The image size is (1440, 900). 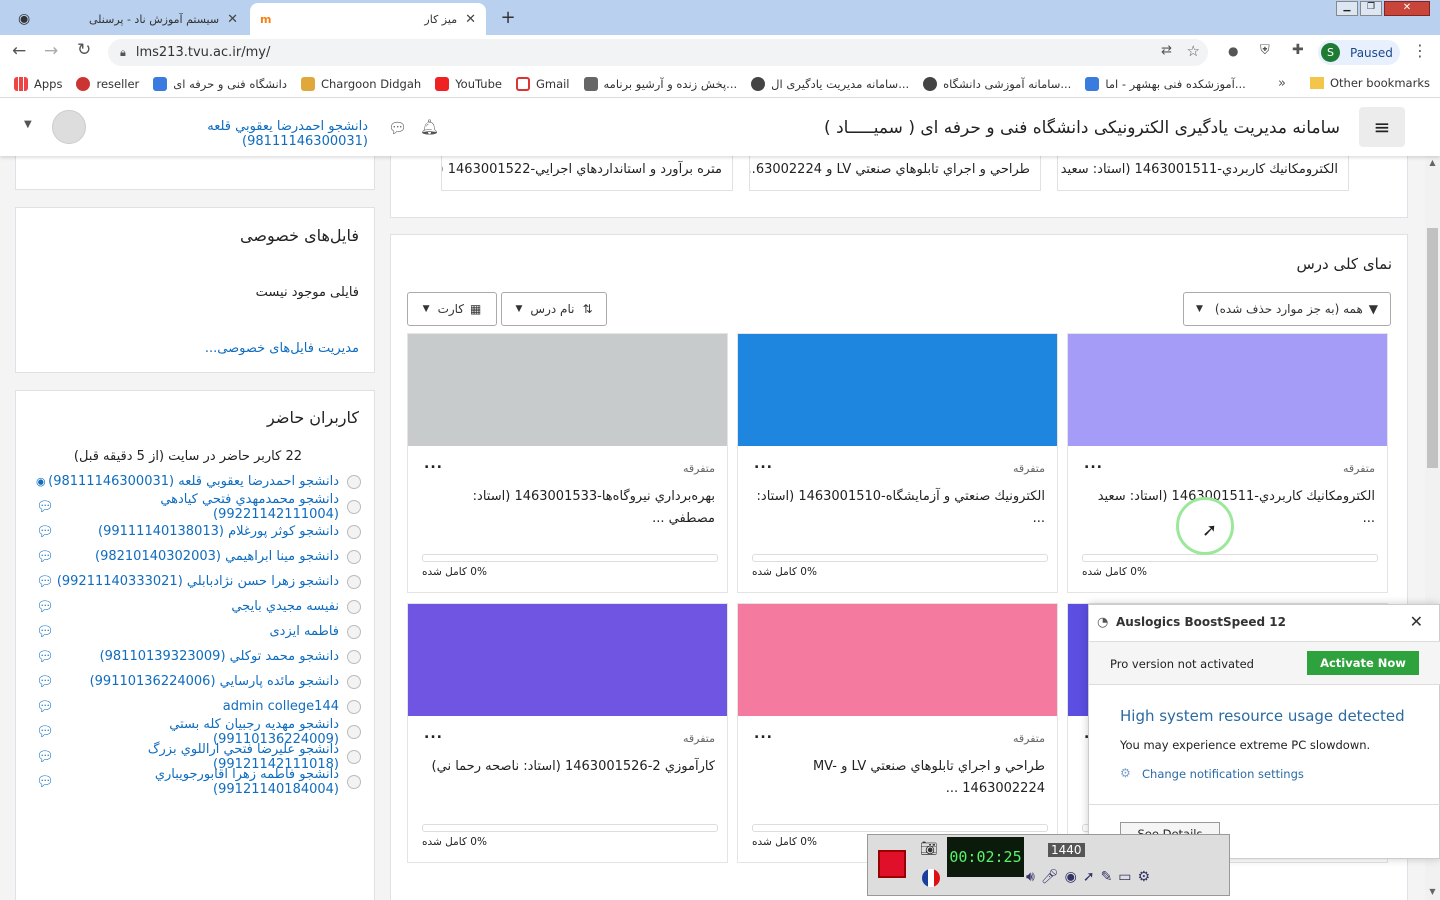 I want to click on flag-icon, so click(x=931, y=878).